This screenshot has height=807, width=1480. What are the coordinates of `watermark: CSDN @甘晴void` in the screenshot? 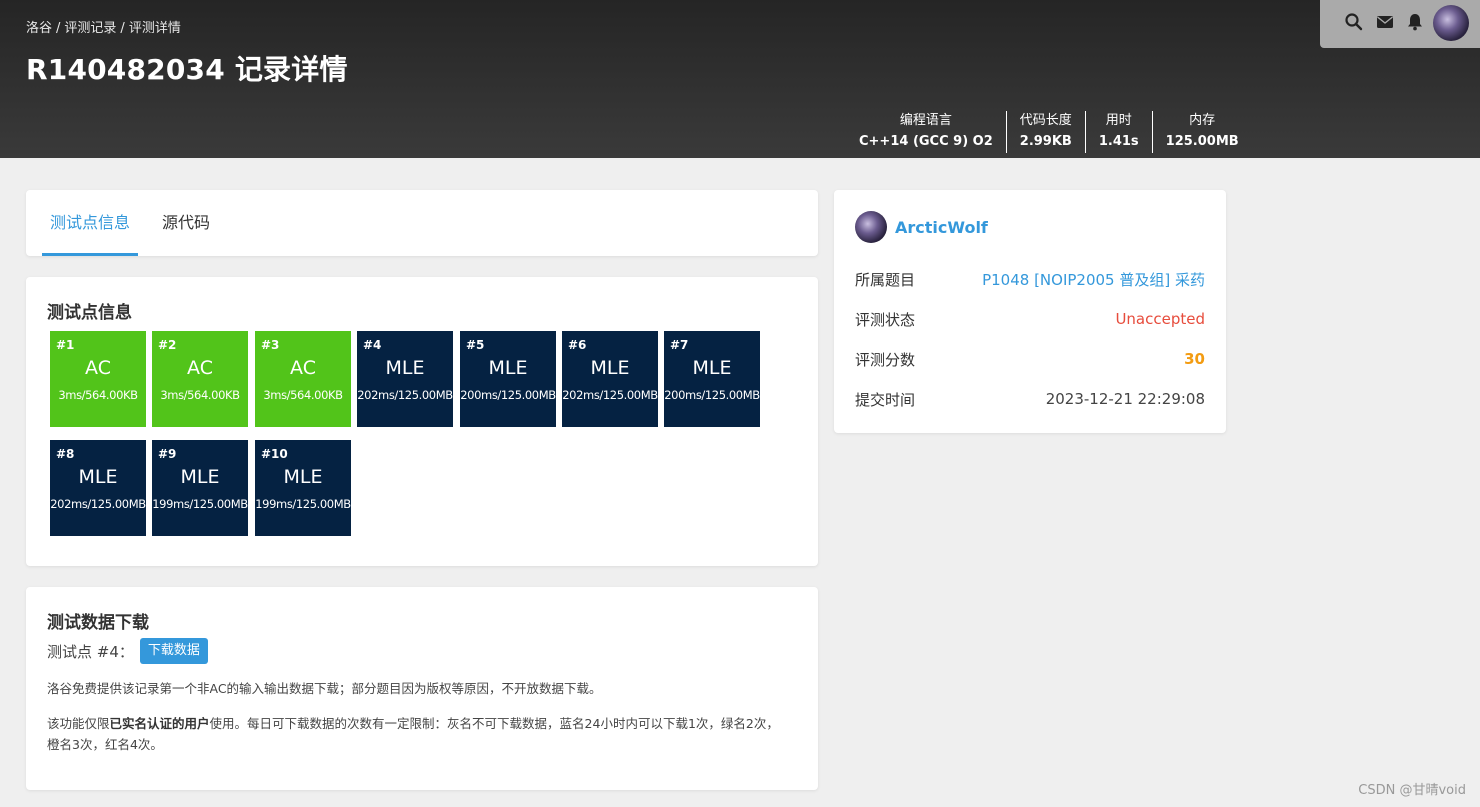 It's located at (1412, 790).